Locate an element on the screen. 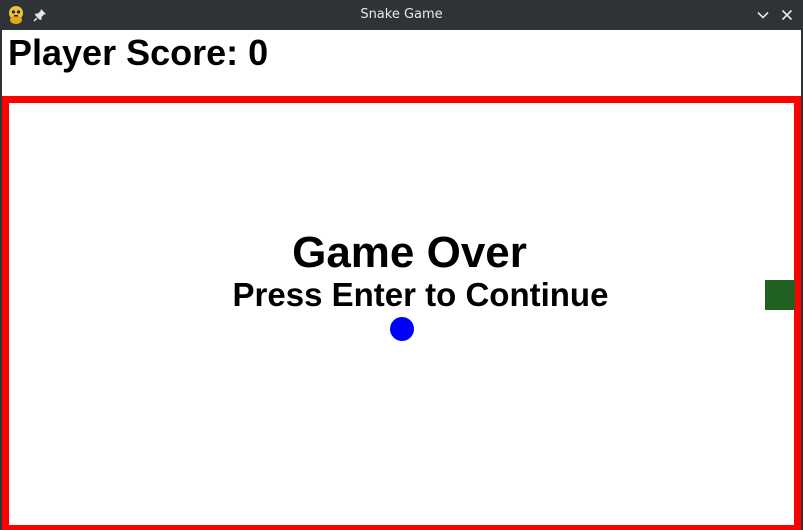 This screenshot has width=803, height=530. player-score: Player Score: 0 is located at coordinates (138, 52).